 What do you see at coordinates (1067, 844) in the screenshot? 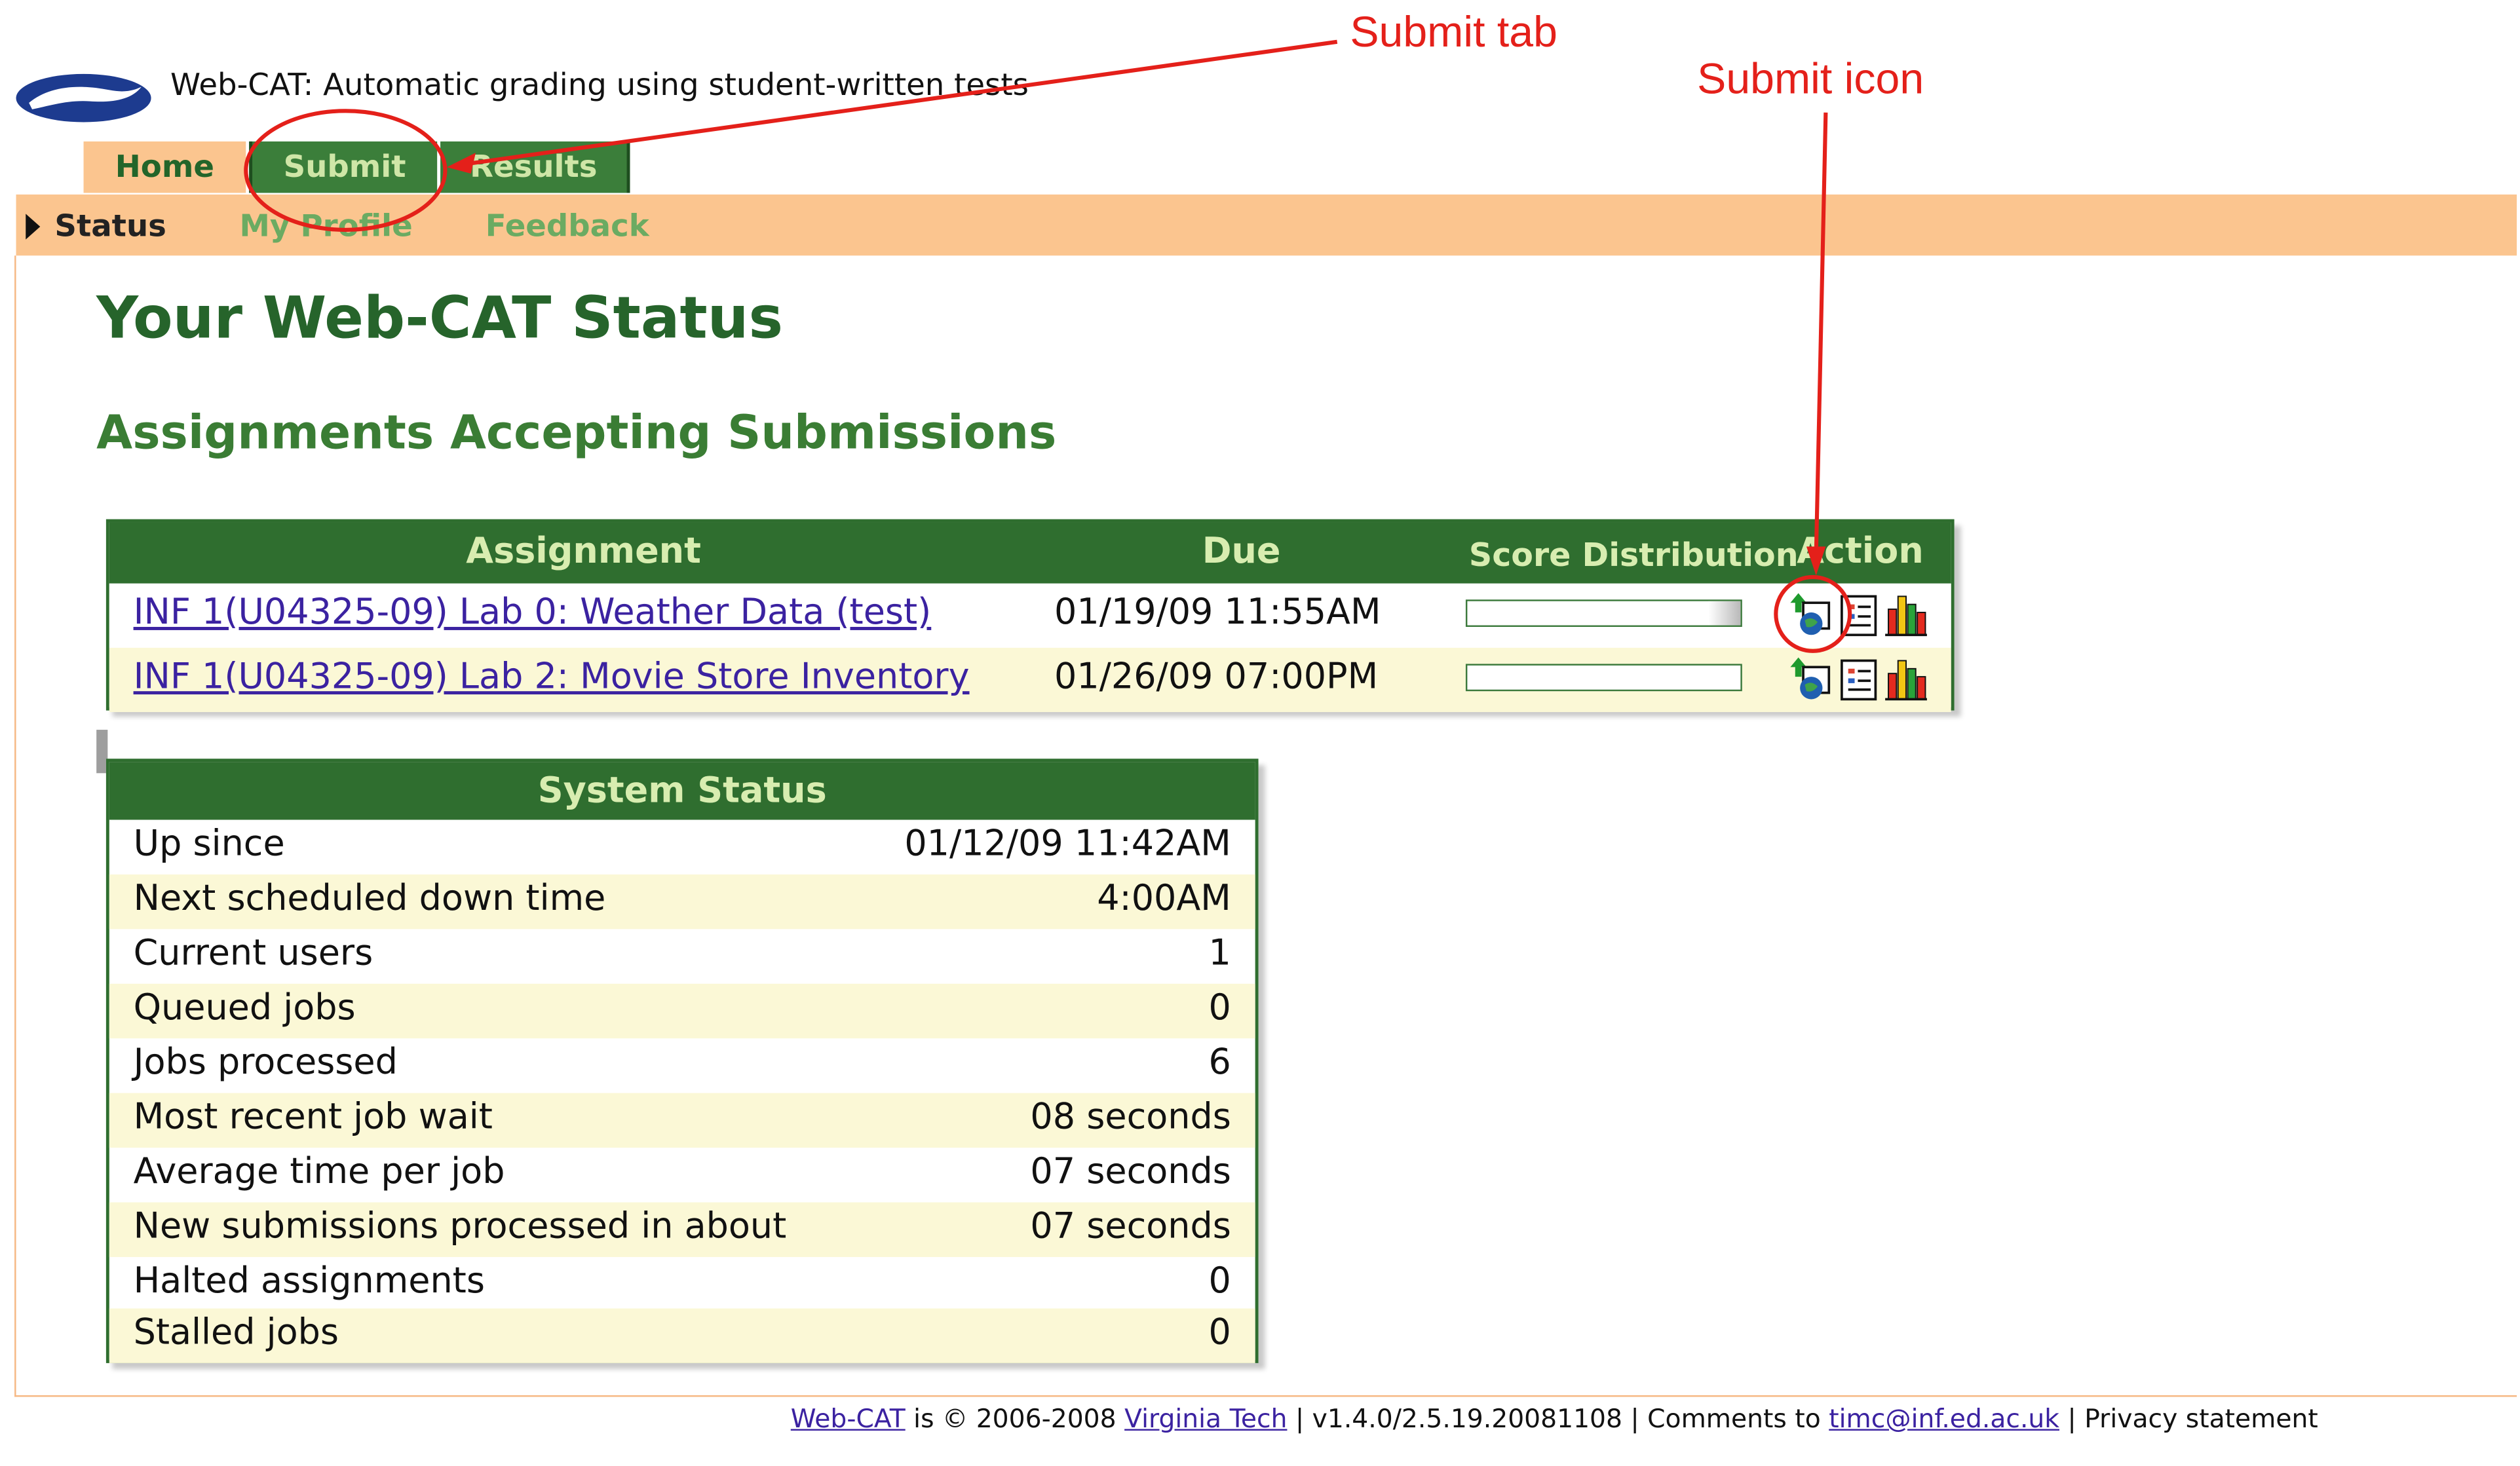
I see `status-value: 01/12/09 11:42AM` at bounding box center [1067, 844].